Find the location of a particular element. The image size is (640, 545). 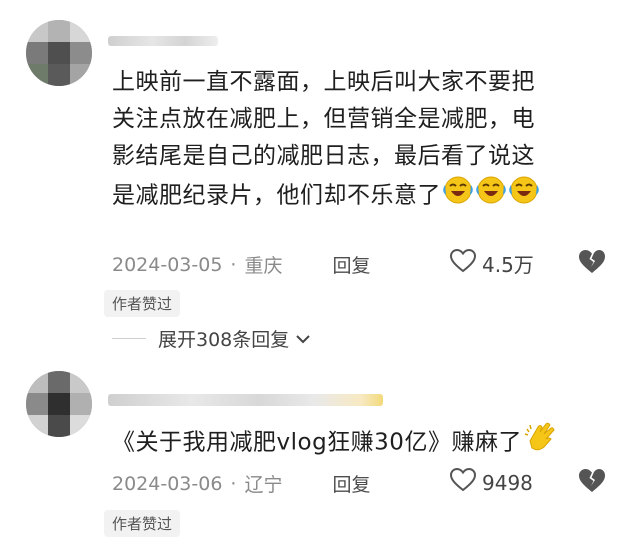

comment-text-line: 关注点放在减肥上，但营销全是减肥，电 is located at coordinates (323, 119).